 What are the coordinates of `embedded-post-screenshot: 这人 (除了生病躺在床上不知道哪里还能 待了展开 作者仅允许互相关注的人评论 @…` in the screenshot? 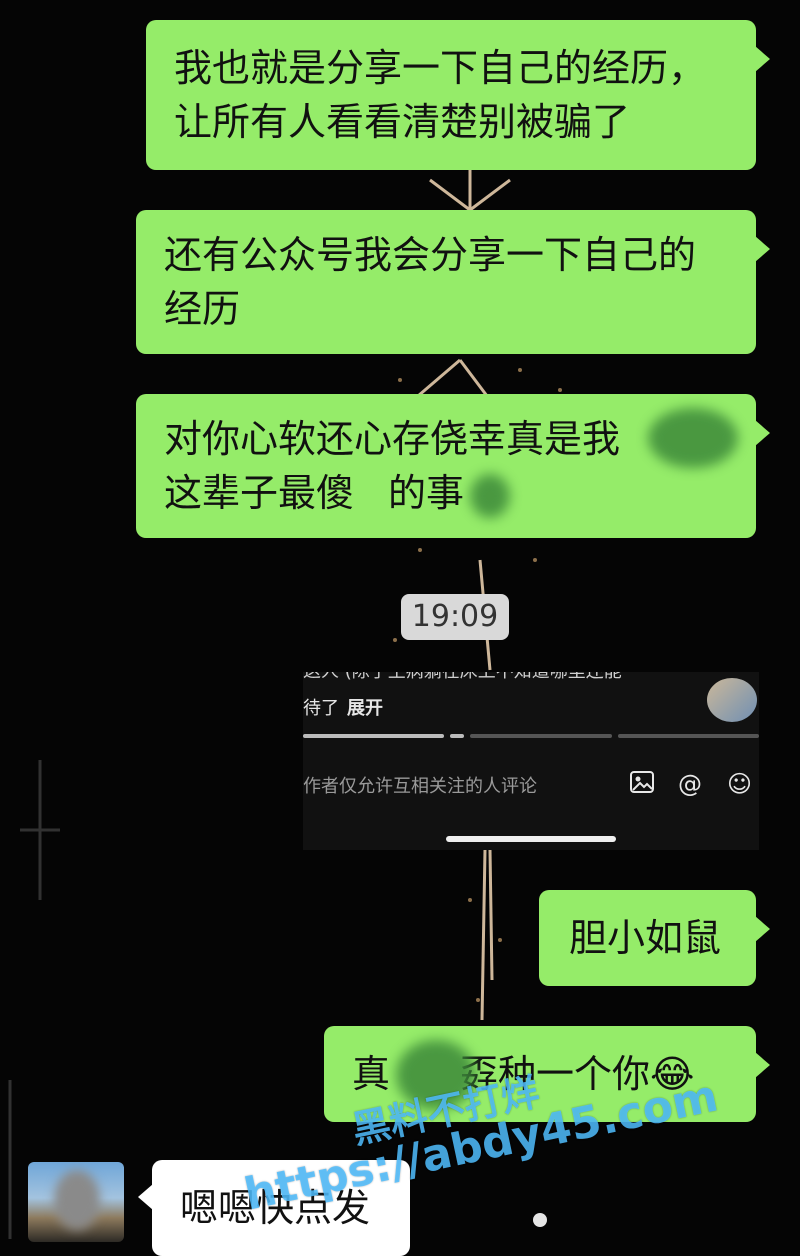 It's located at (531, 761).